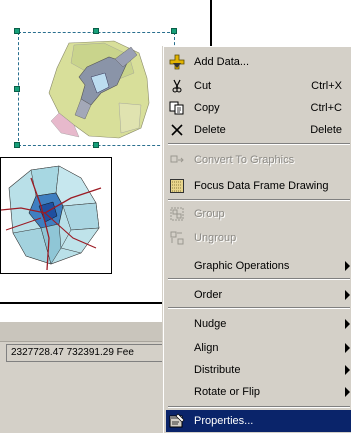 This screenshot has height=433, width=351. What do you see at coordinates (258, 348) in the screenshot?
I see `menu-item-align: Align` at bounding box center [258, 348].